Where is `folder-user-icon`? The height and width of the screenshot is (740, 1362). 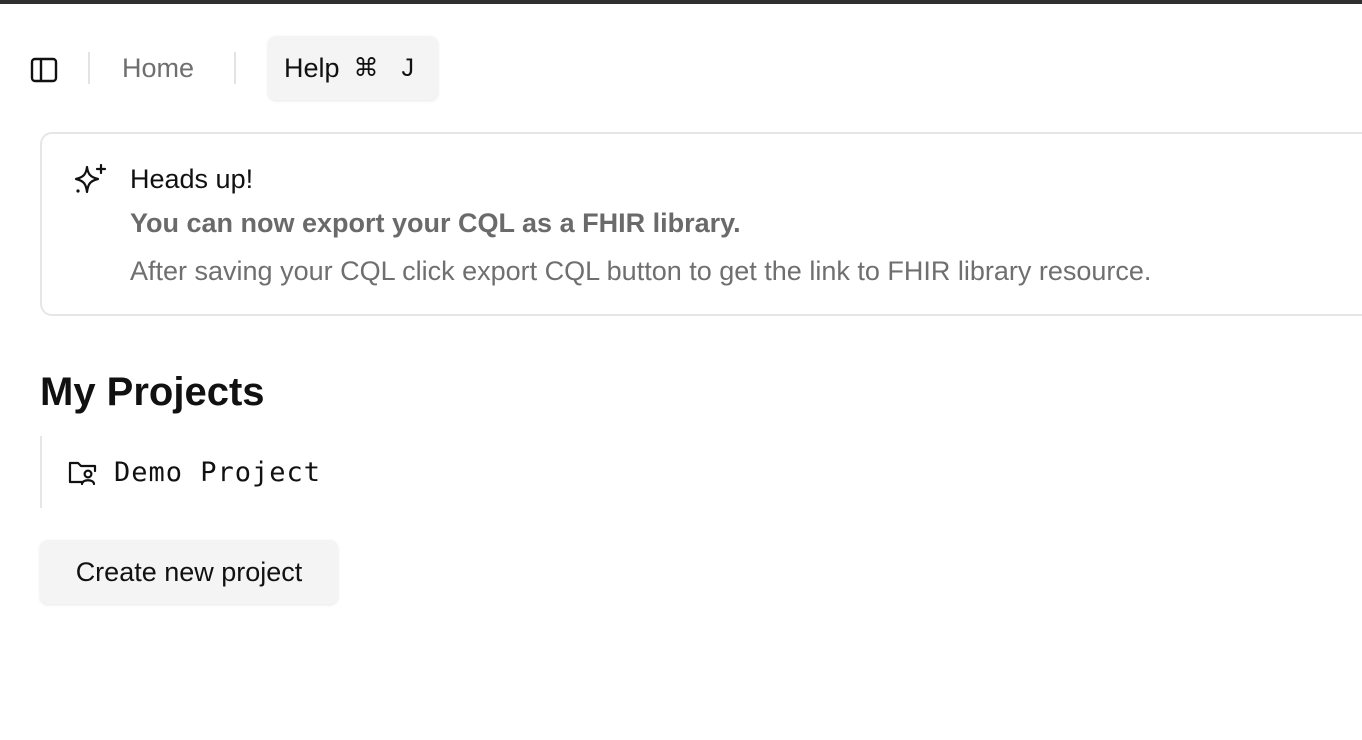 folder-user-icon is located at coordinates (83, 472).